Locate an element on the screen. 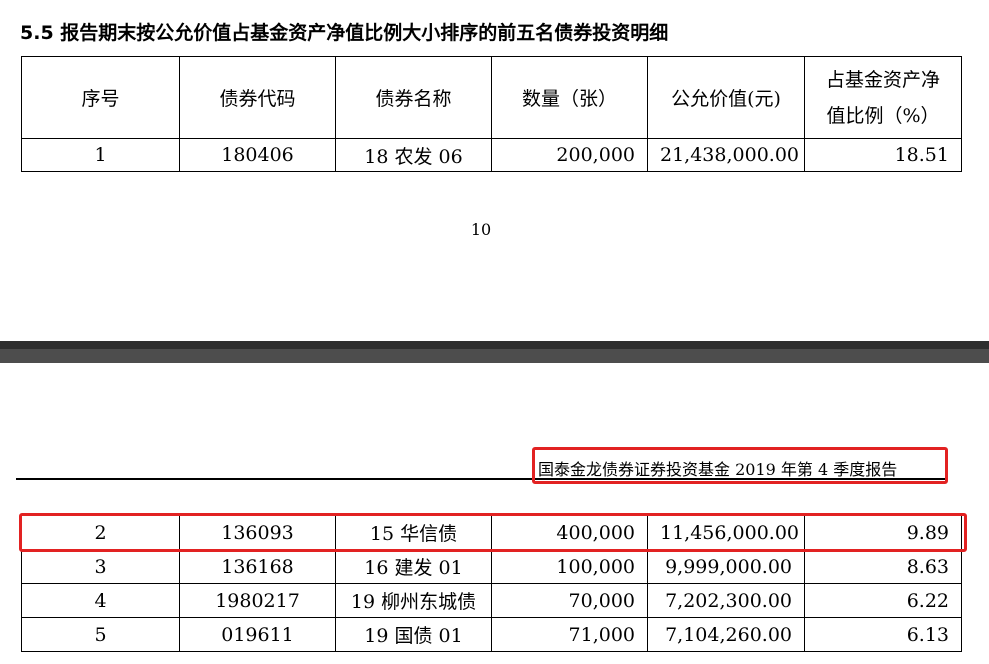 This screenshot has width=989, height=664. col-header-name: 债券名称 is located at coordinates (413, 97).